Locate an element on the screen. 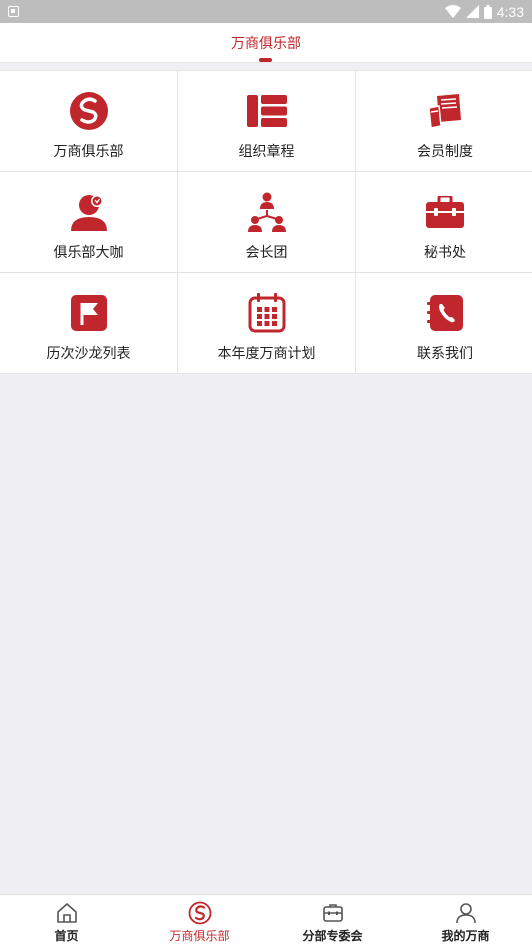  signal-icon is located at coordinates (472, 11).